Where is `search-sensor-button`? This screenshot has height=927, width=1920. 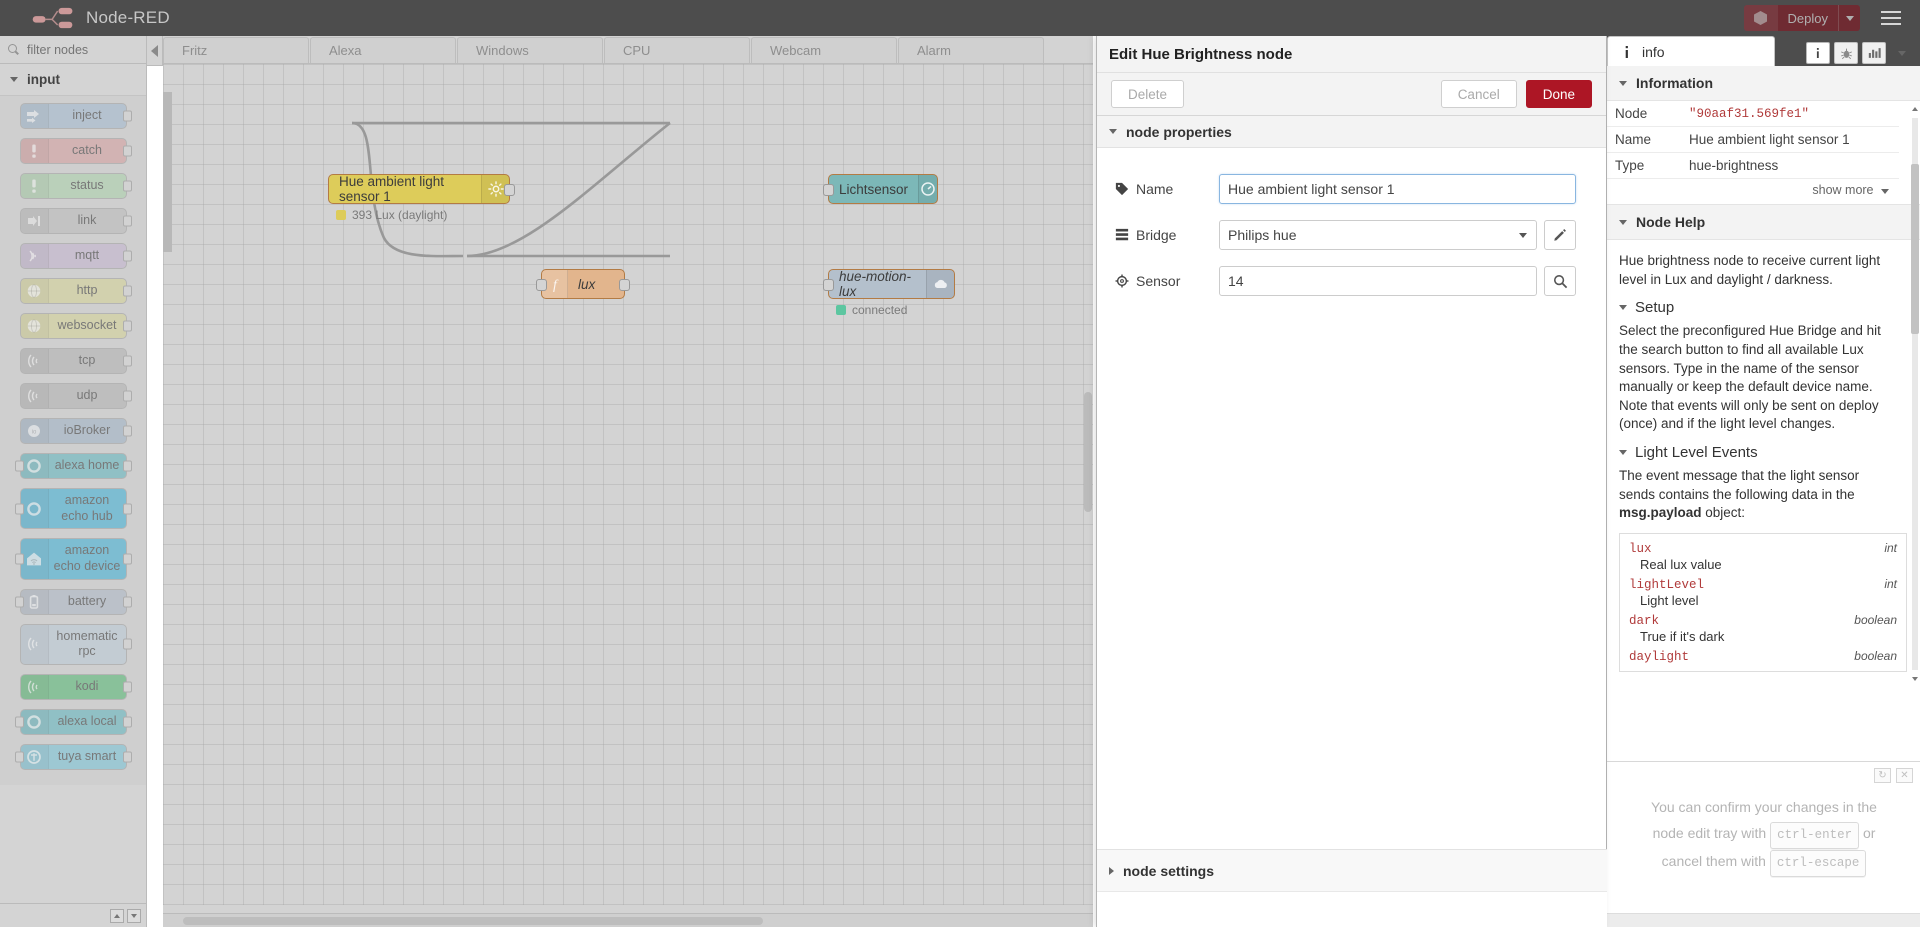
search-sensor-button is located at coordinates (1560, 281).